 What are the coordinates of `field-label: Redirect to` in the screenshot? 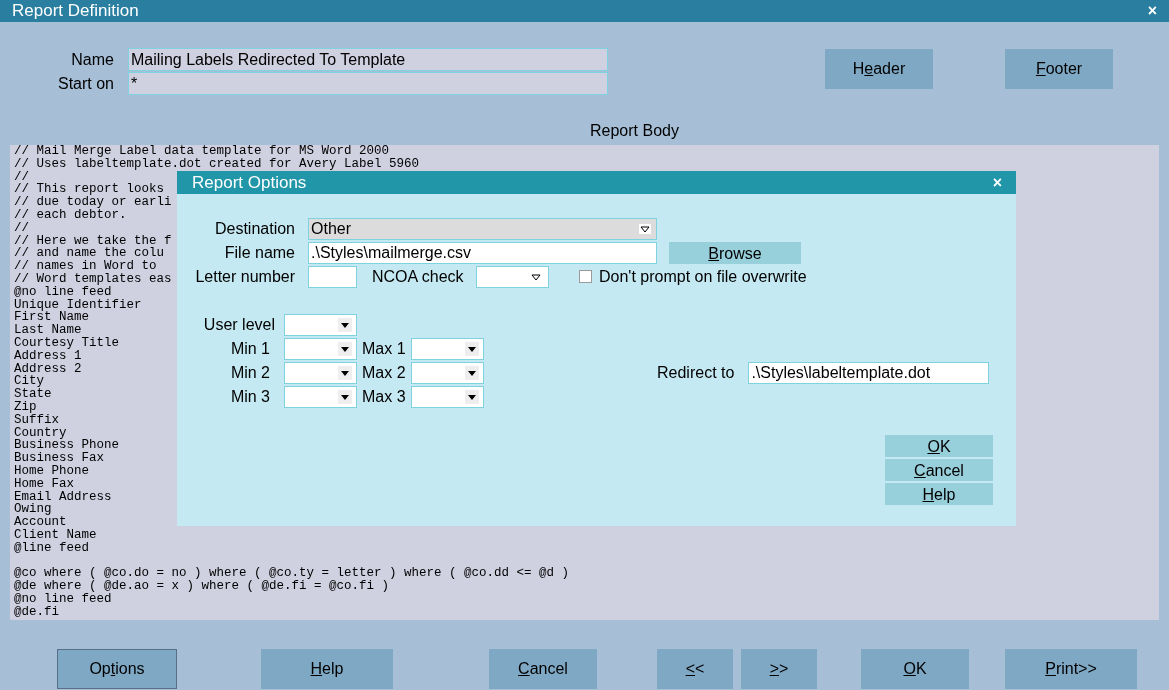 It's located at (696, 373).